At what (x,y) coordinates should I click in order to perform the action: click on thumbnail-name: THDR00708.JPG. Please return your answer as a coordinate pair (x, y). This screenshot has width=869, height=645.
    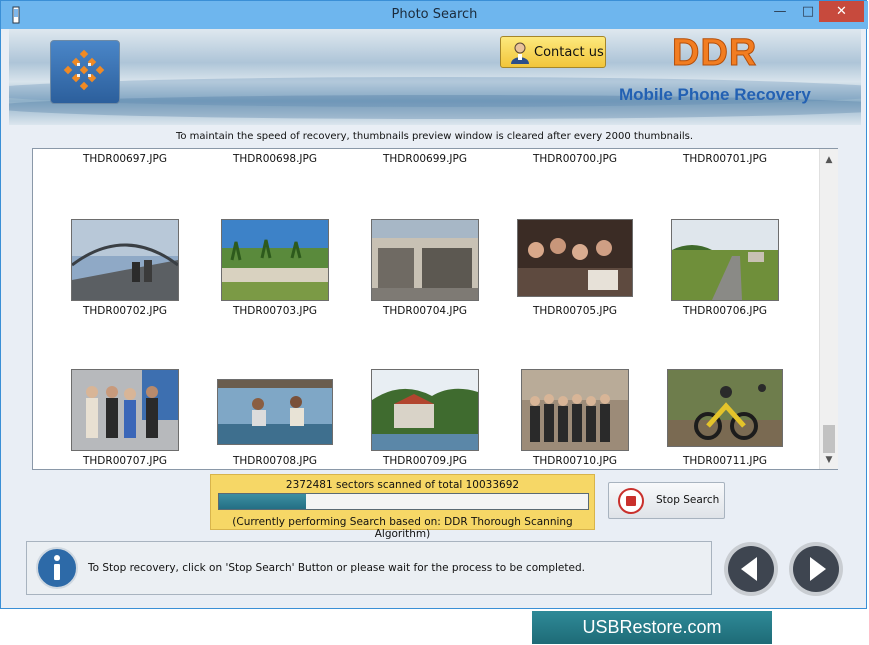
    Looking at the image, I should click on (275, 461).